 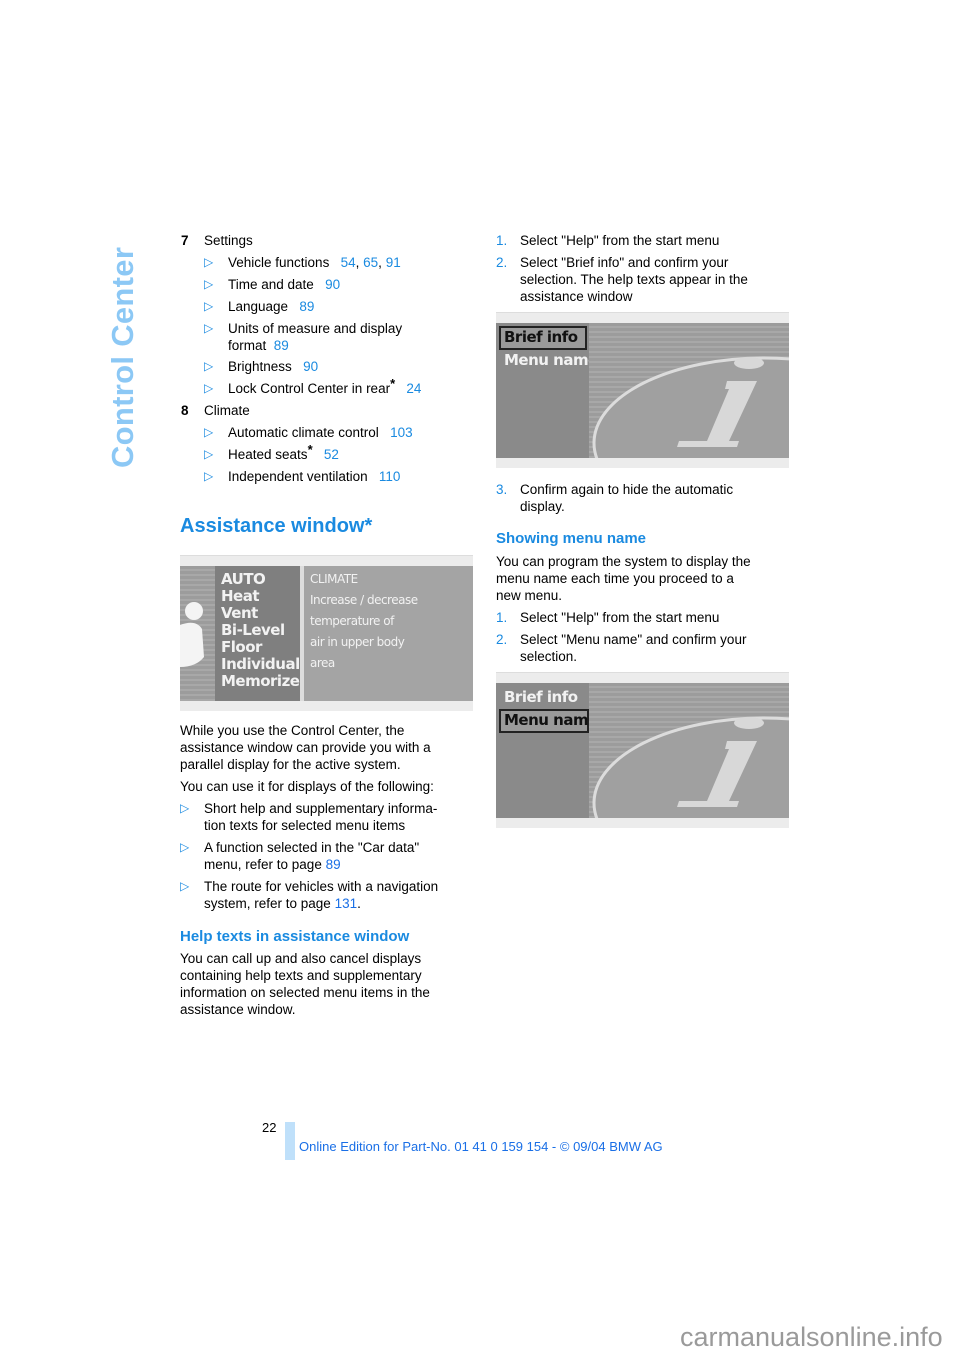 I want to click on page-ref-link: 52, so click(x=331, y=454).